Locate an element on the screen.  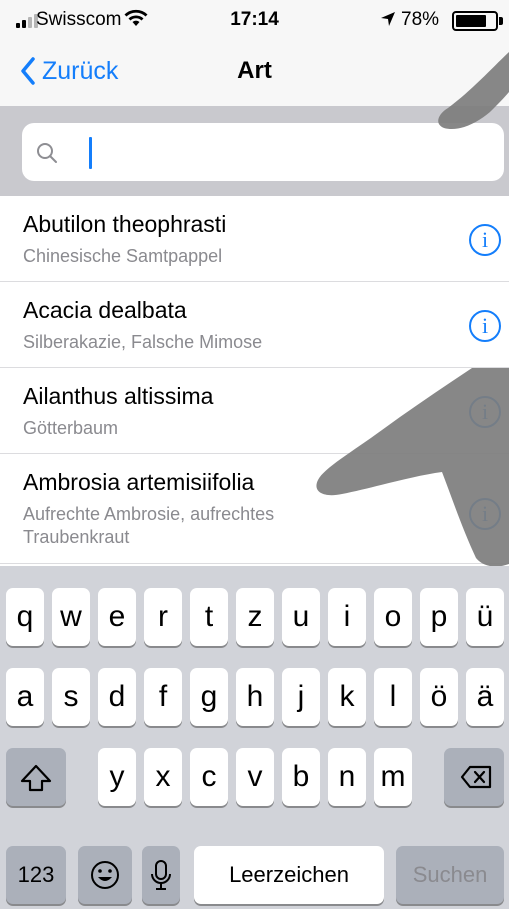
key-ae: ä is located at coordinates (485, 697).